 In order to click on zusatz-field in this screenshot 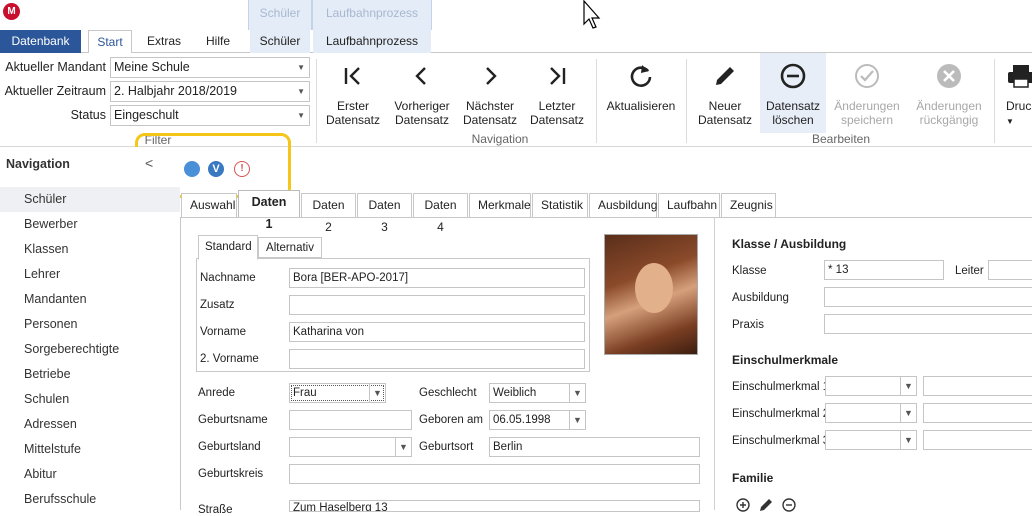, I will do `click(437, 305)`.